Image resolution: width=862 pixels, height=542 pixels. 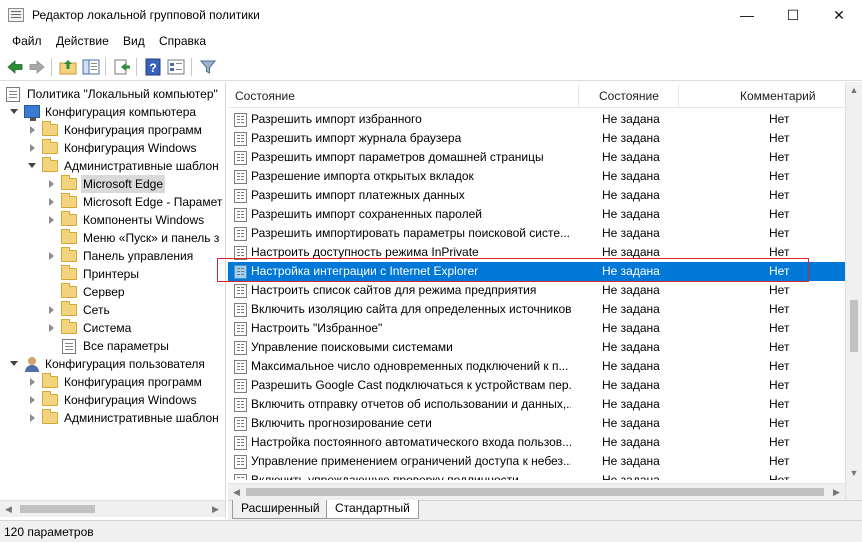 I want to click on tree-item-all-settings: Все параметры, so click(x=112, y=346).